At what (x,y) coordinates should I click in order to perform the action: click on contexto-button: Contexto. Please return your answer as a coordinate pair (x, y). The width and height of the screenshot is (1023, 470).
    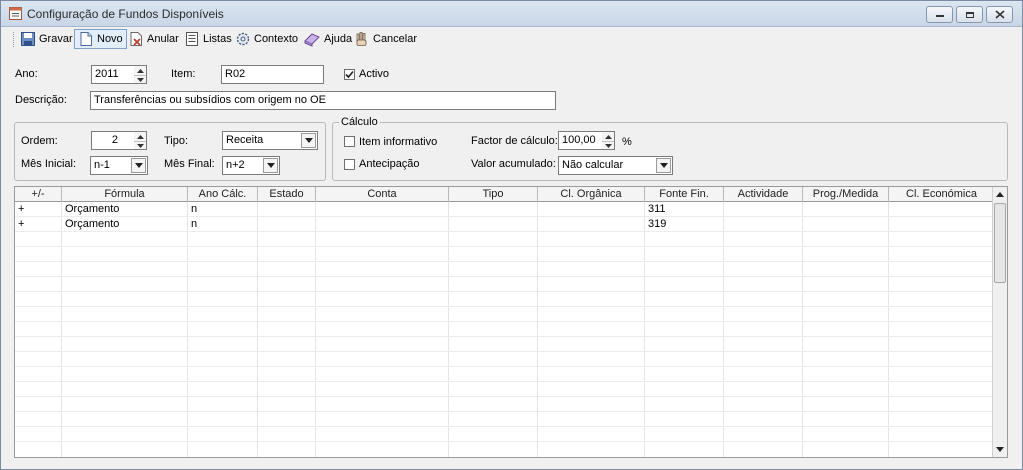
    Looking at the image, I should click on (266, 39).